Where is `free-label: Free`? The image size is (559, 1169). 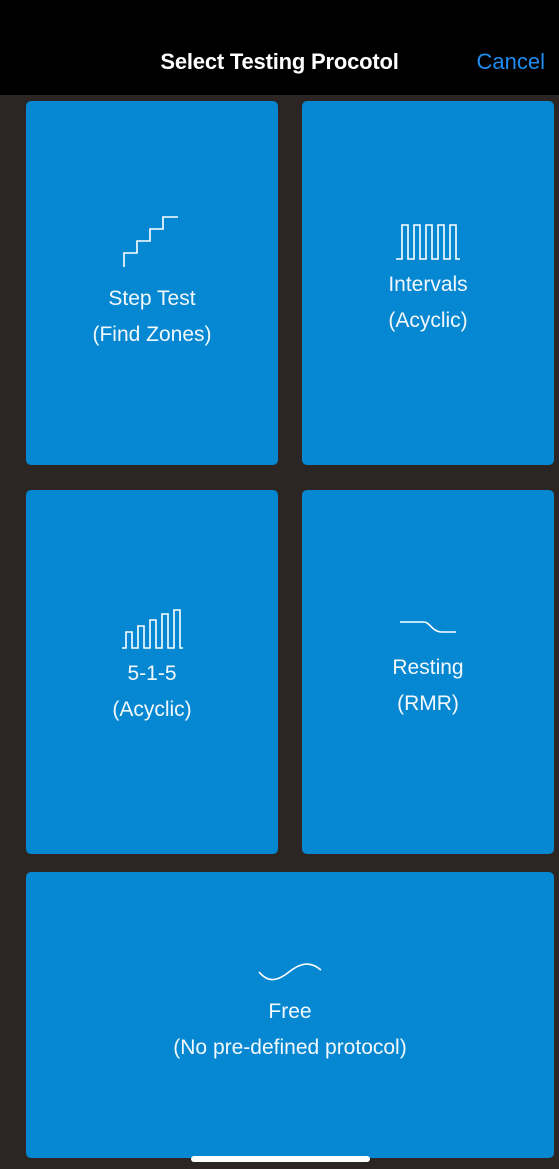 free-label: Free is located at coordinates (290, 1011).